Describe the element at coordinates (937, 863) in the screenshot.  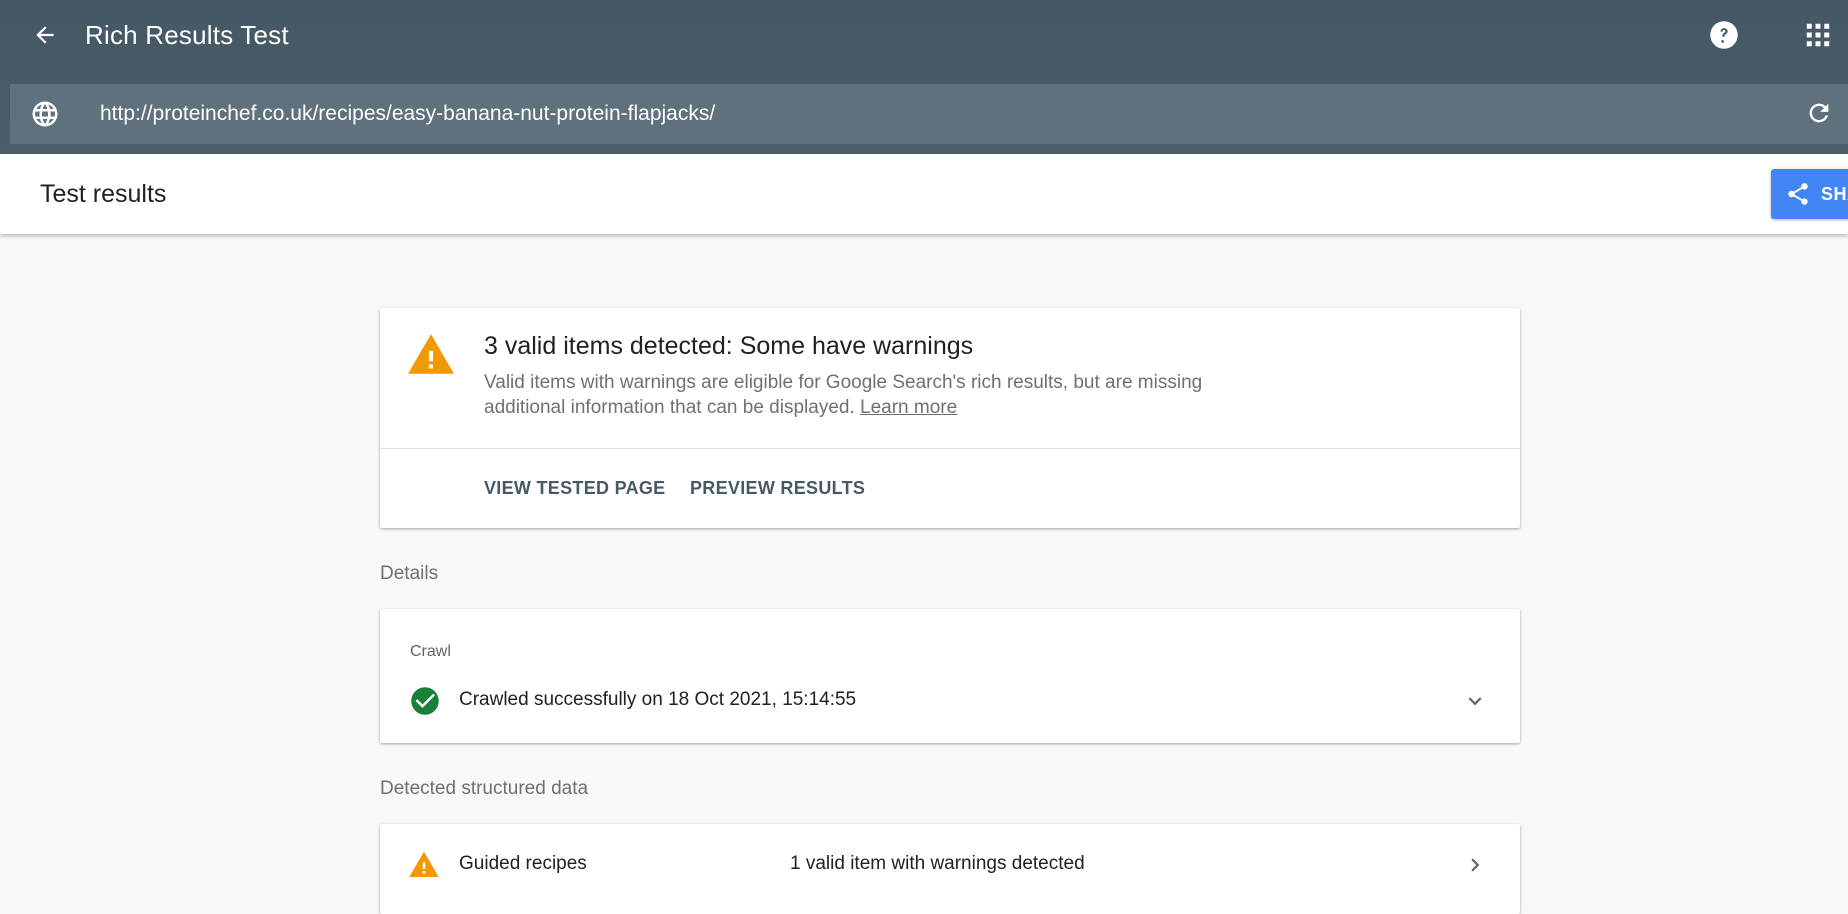
I see `structured-data-status: 1 valid item with warnings detected` at that location.